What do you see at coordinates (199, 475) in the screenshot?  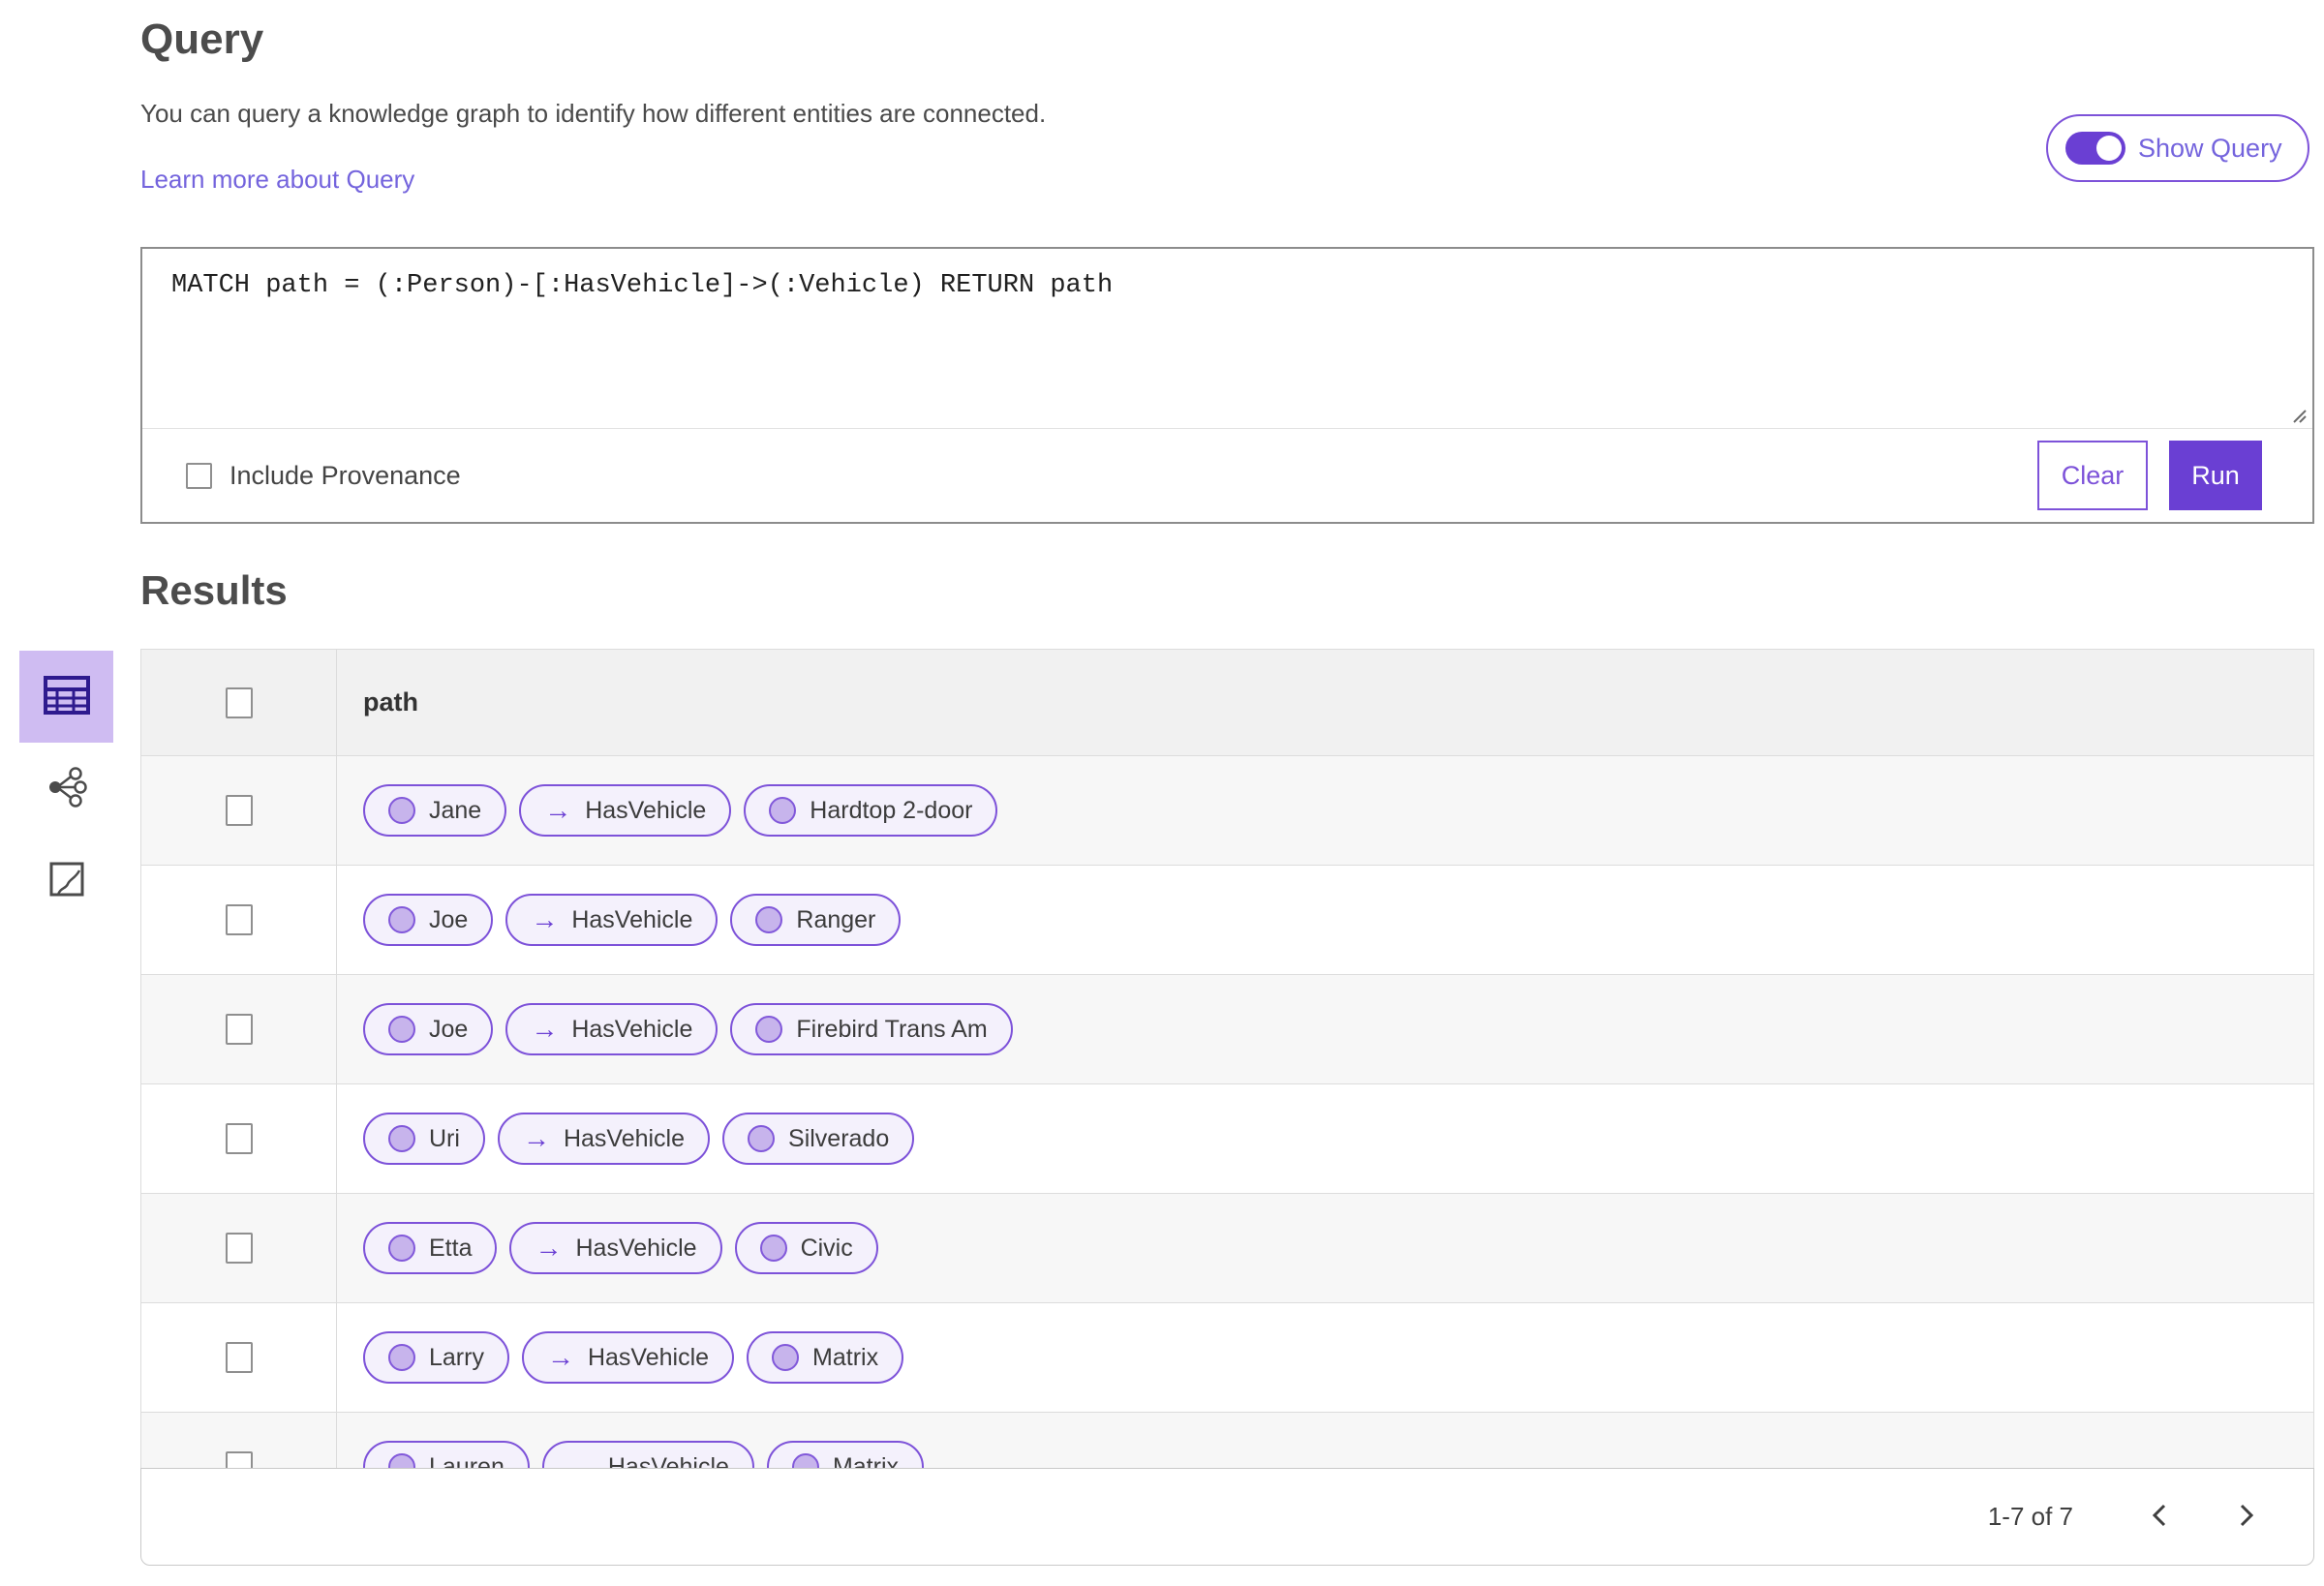 I see `include-provenance-checkbox` at bounding box center [199, 475].